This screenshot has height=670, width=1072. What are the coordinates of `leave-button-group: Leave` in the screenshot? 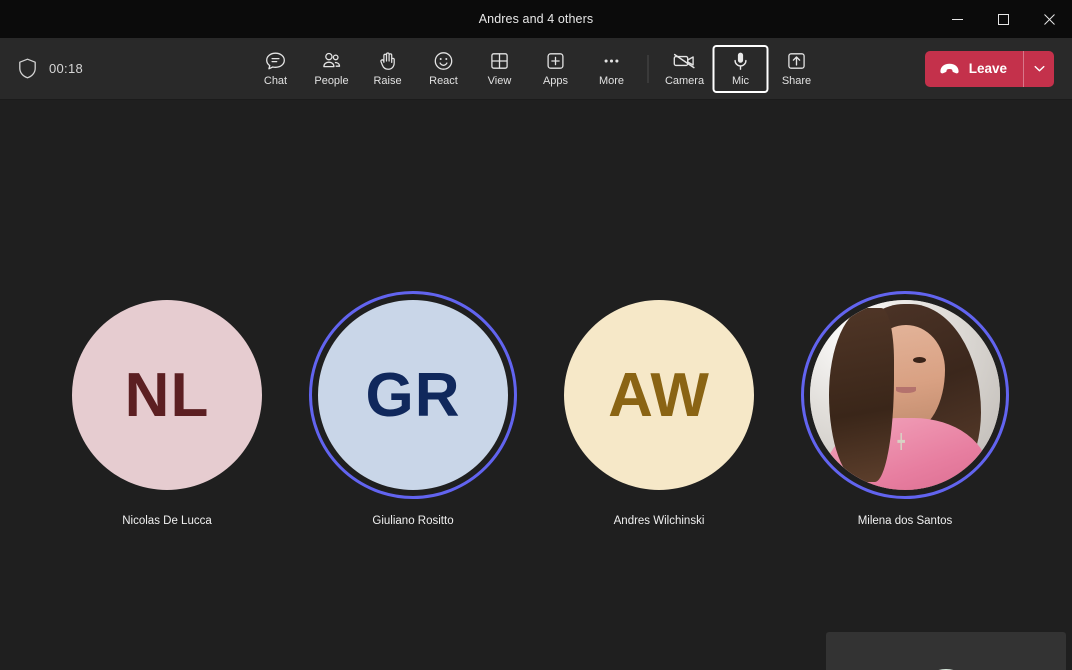 It's located at (989, 68).